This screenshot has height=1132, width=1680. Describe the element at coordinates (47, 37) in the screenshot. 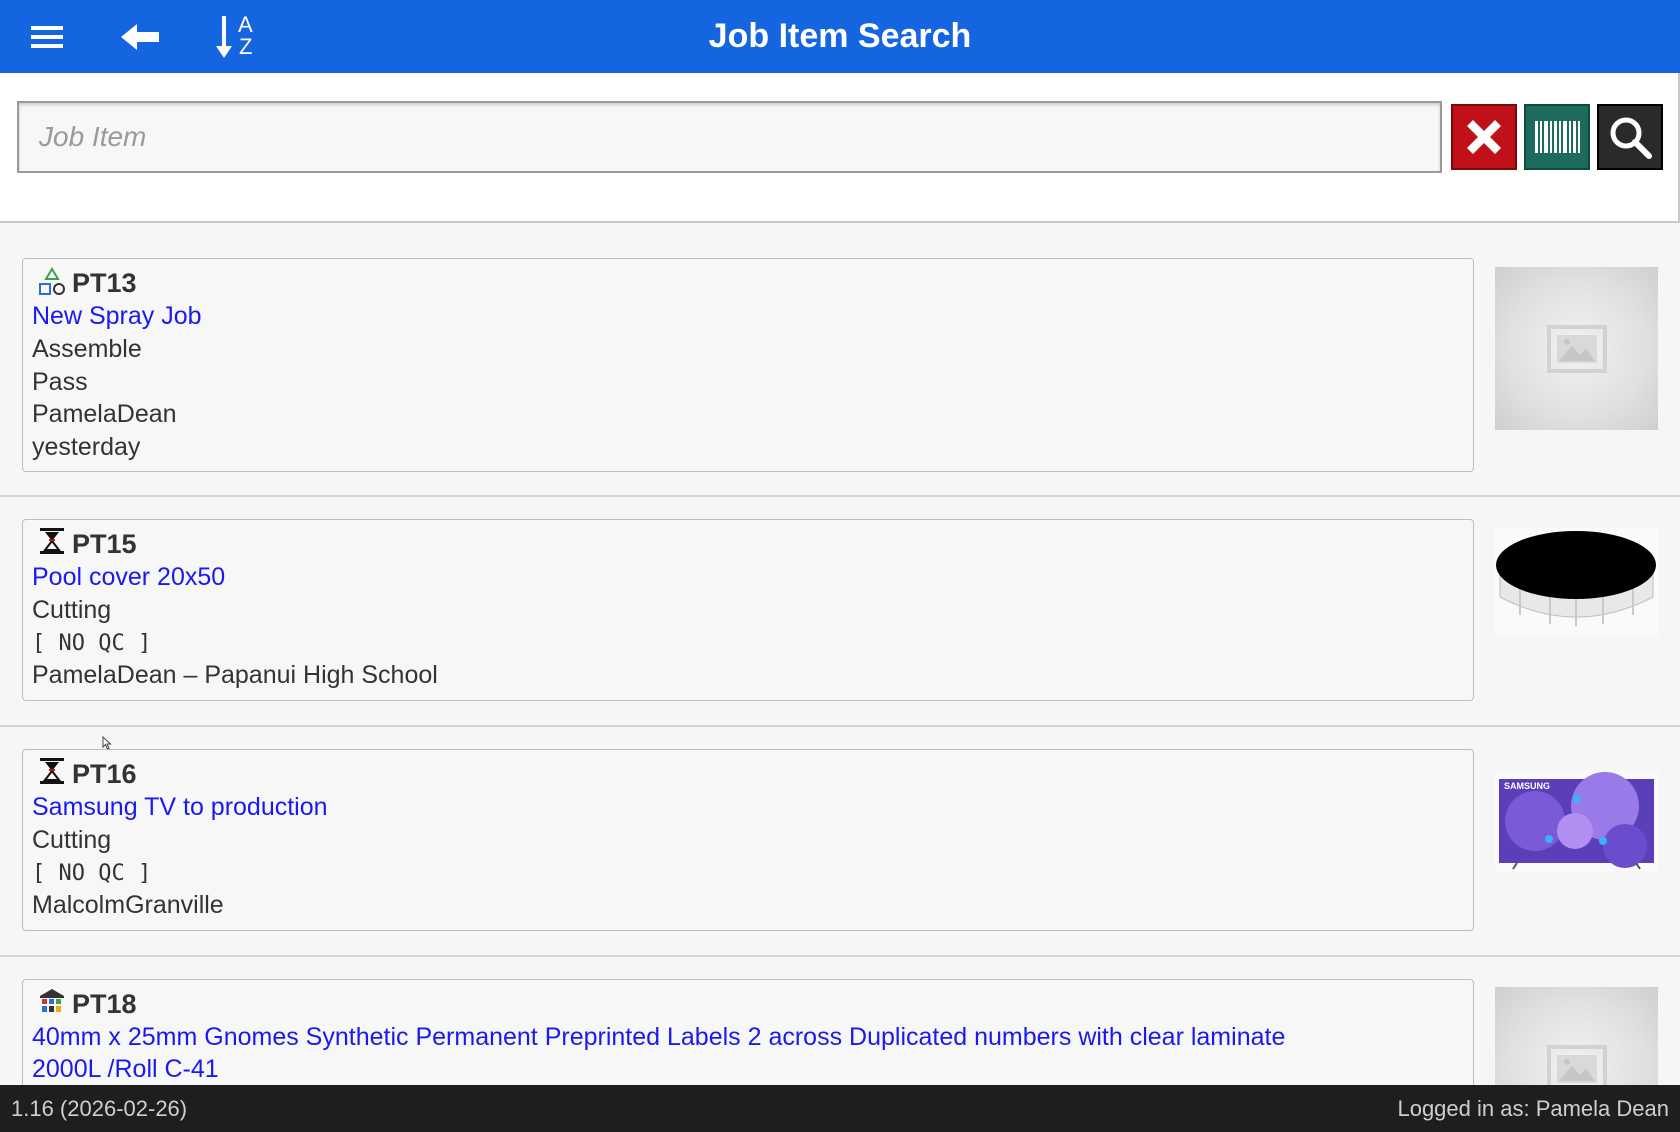

I see `menu-icon` at that location.